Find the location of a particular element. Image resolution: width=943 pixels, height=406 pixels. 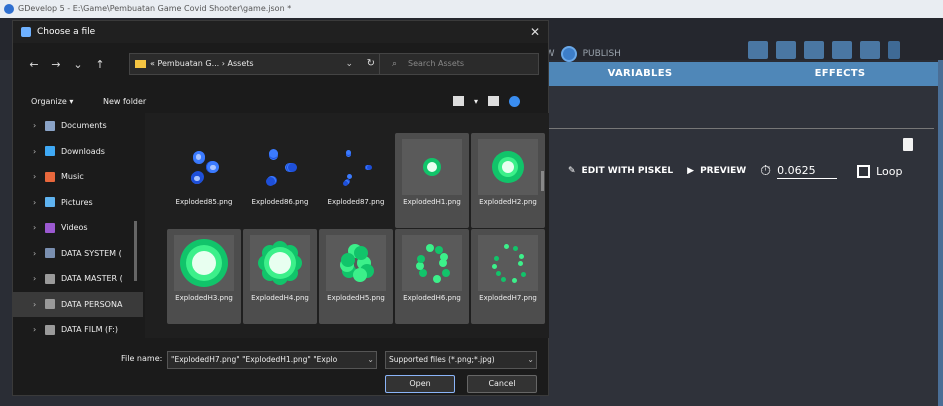

drive-icon is located at coordinates (50, 304).